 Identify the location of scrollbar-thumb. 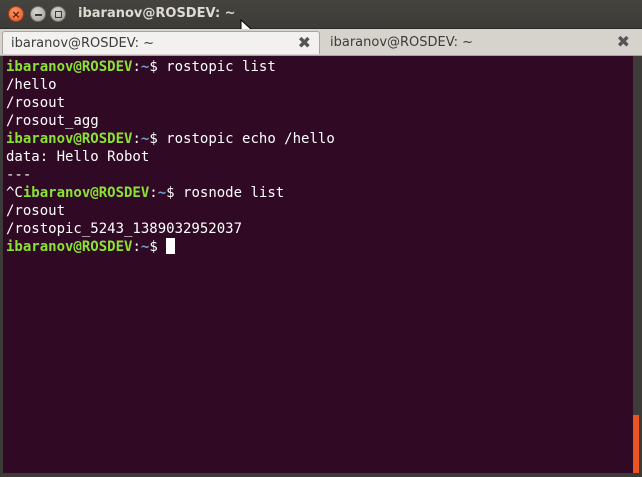
(636, 444).